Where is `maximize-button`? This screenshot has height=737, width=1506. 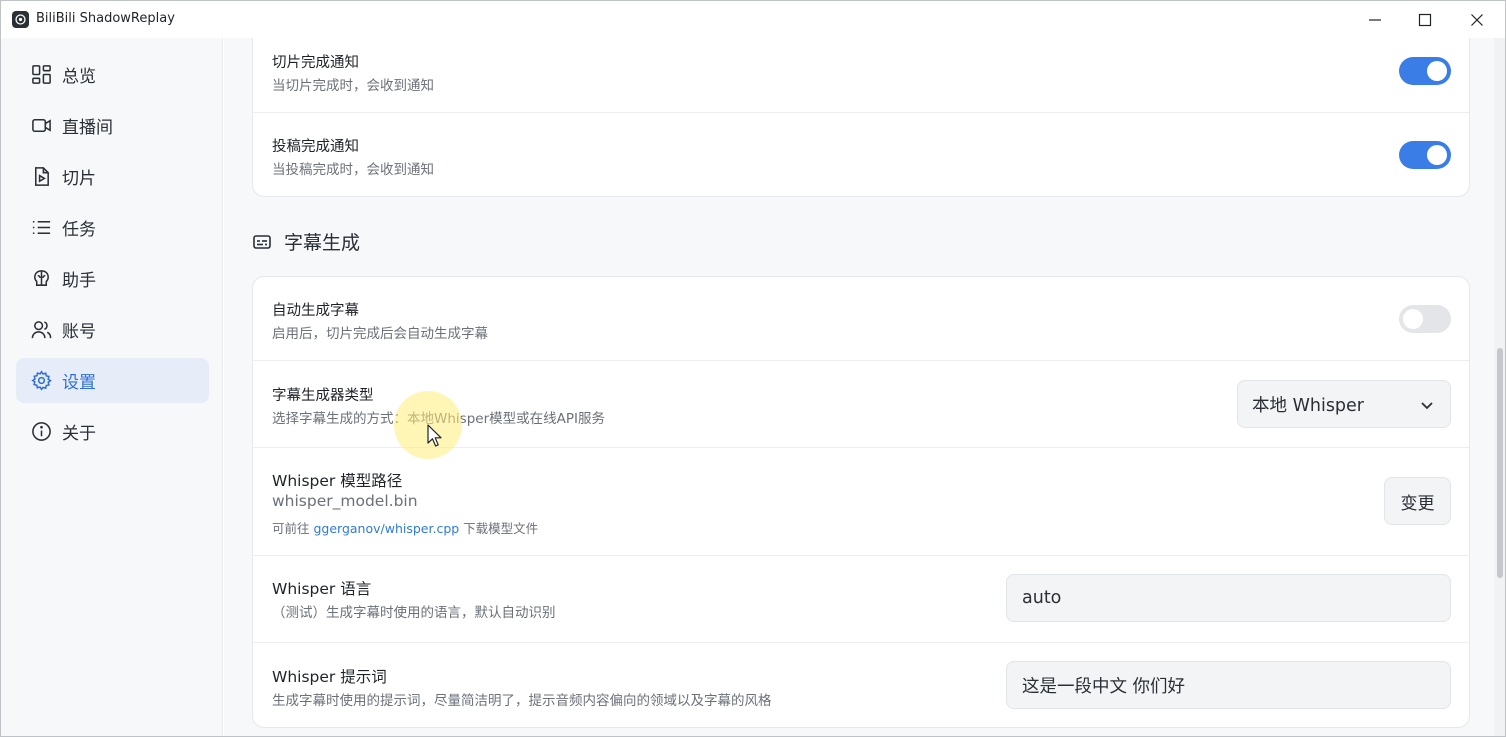
maximize-button is located at coordinates (1425, 19).